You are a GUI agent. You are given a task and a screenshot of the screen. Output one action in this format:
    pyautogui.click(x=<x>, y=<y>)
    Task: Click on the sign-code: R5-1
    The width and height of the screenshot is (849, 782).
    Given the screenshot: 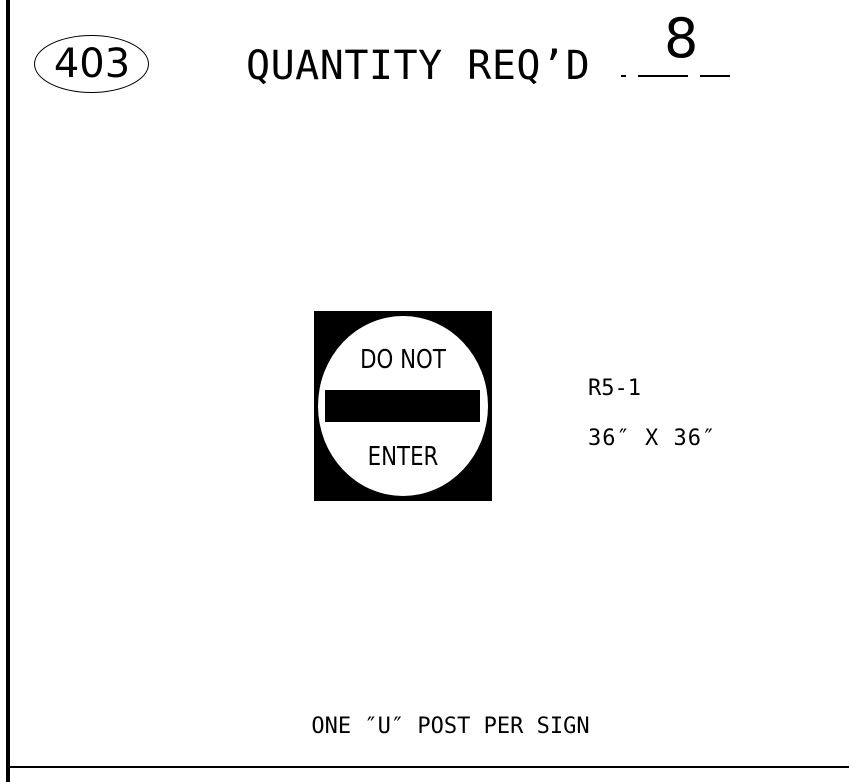 What is the action you would take?
    pyautogui.click(x=614, y=388)
    